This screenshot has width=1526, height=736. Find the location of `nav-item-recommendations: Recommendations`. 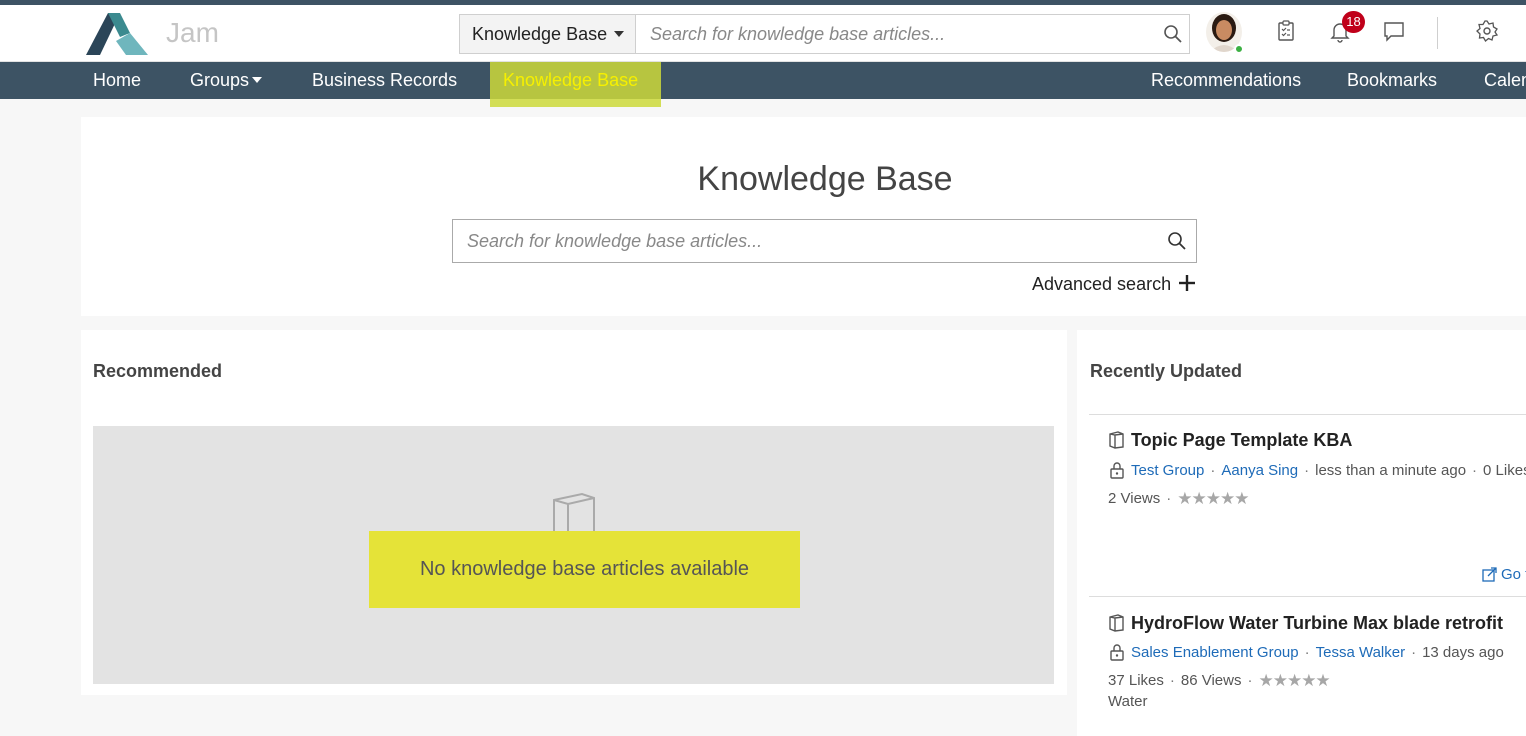

nav-item-recommendations: Recommendations is located at coordinates (1226, 80).